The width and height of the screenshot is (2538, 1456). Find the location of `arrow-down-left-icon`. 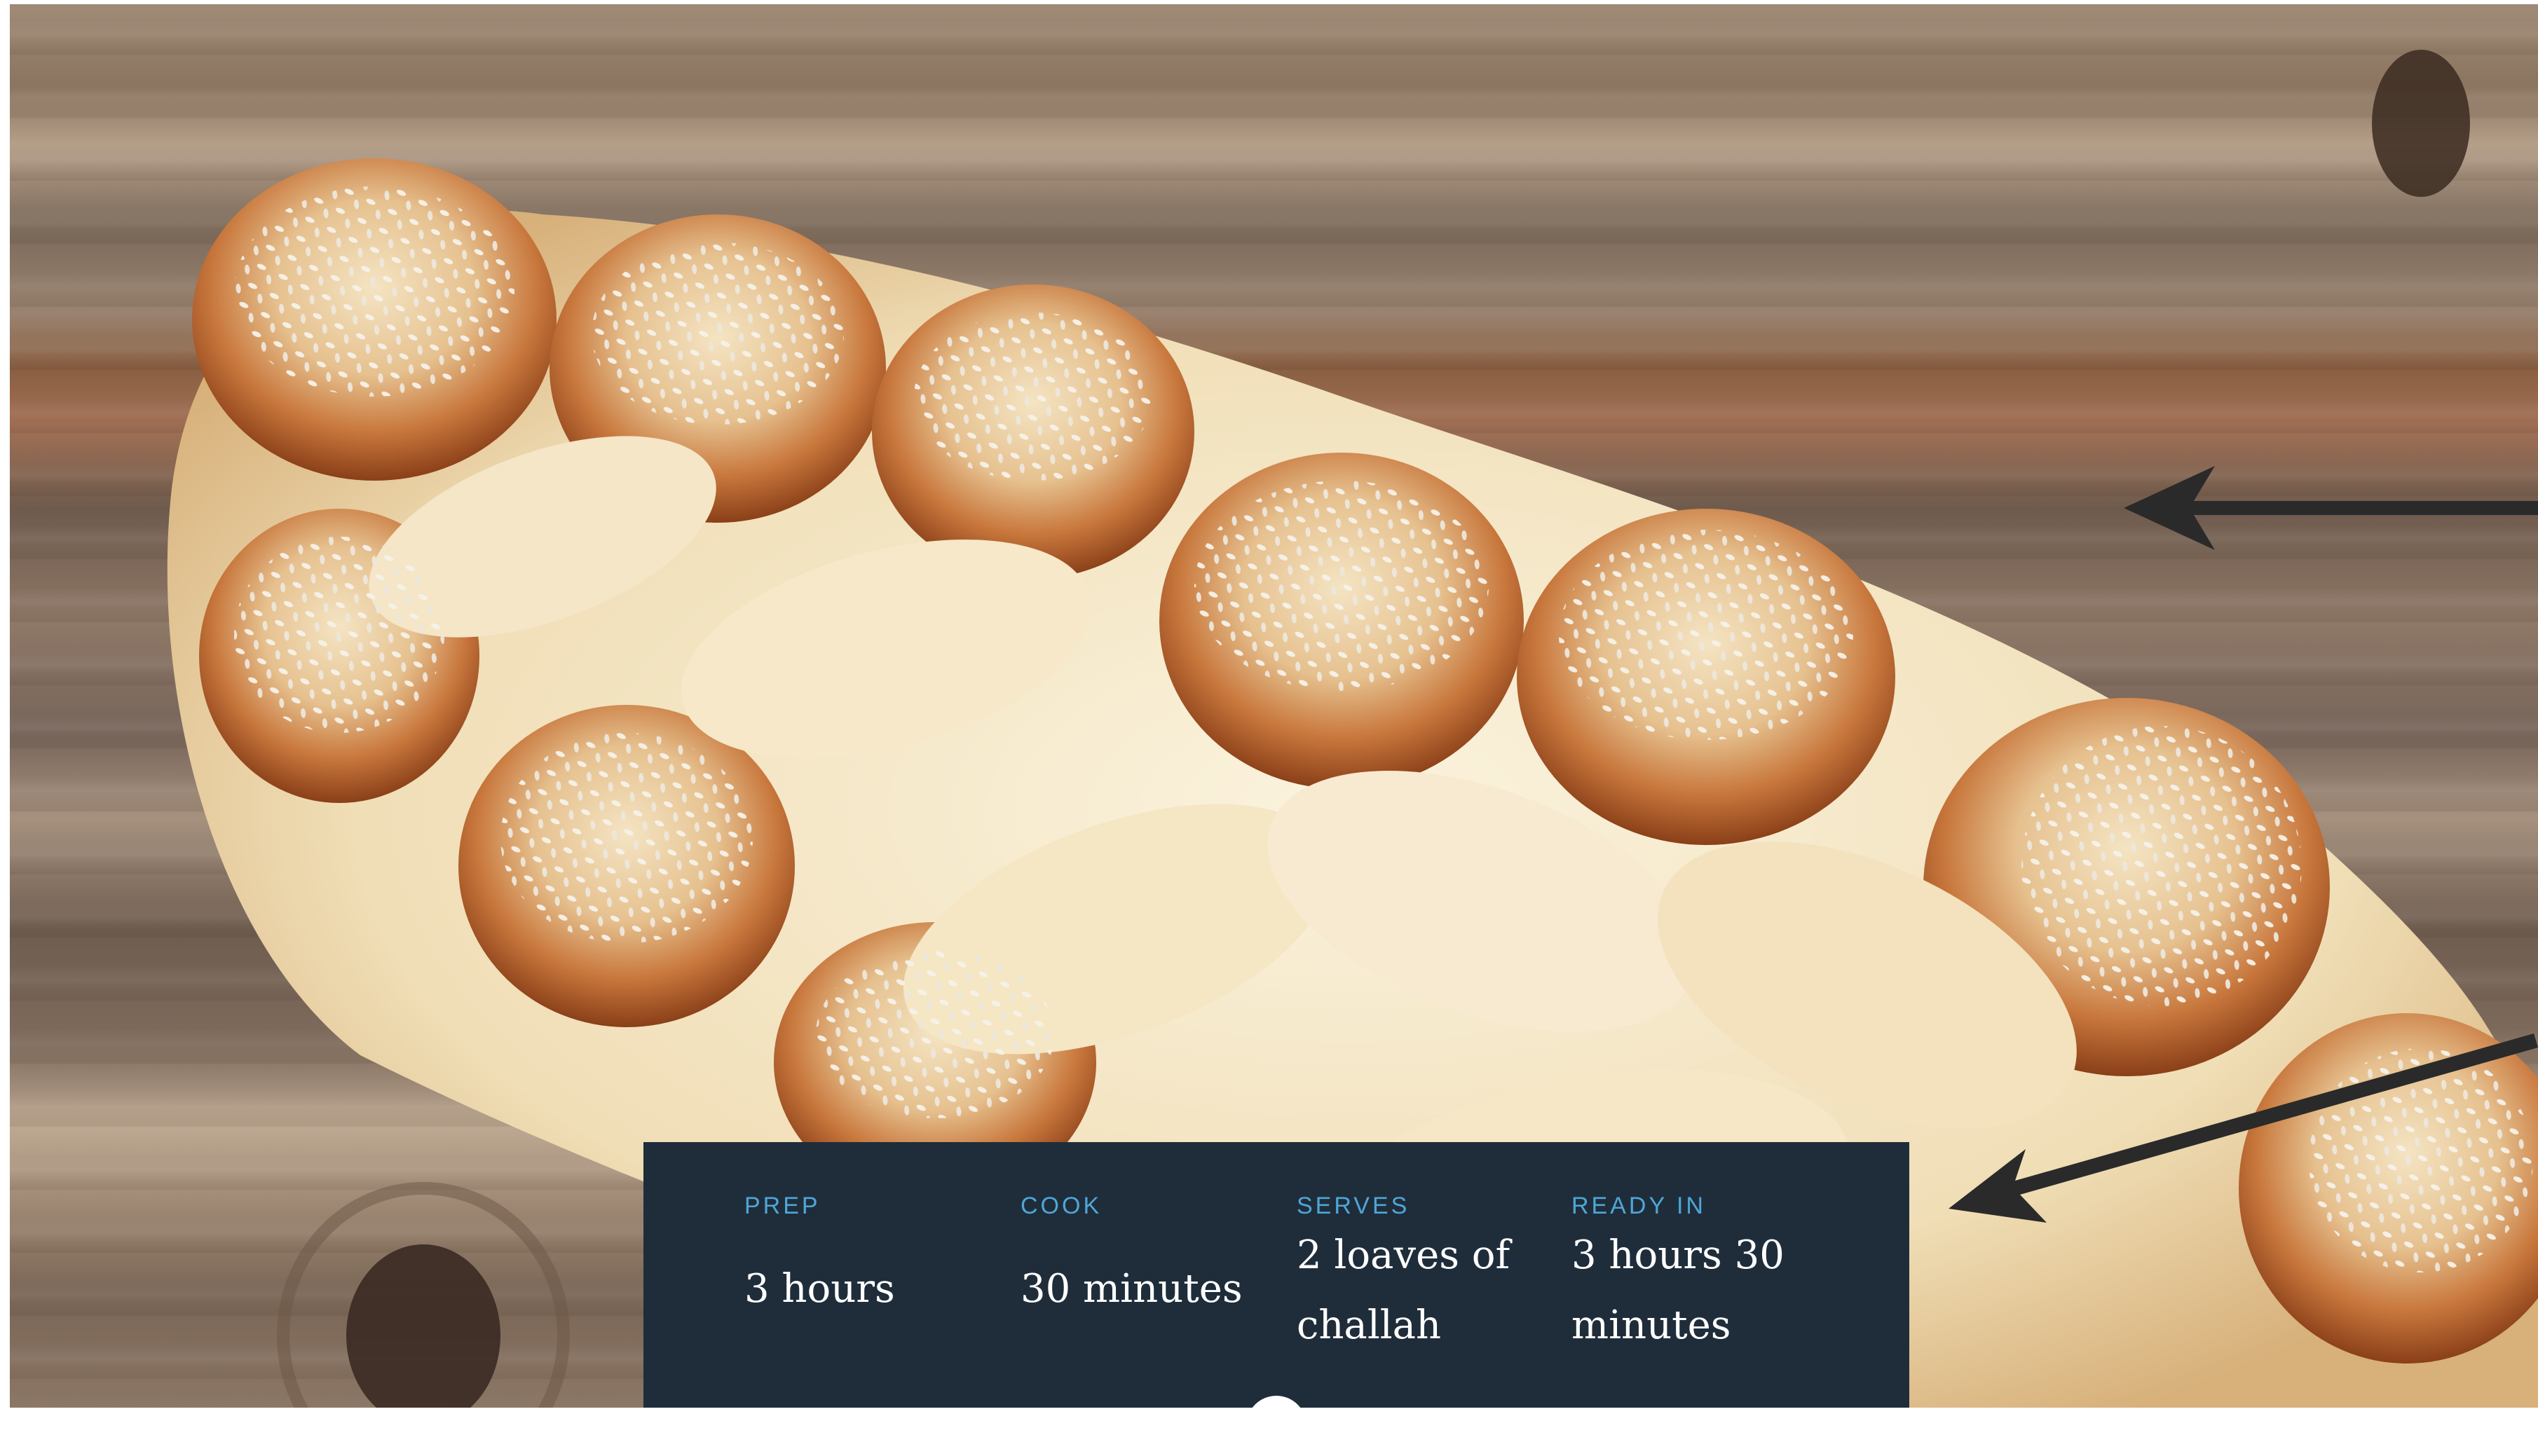

arrow-down-left-icon is located at coordinates (2243, 1128).